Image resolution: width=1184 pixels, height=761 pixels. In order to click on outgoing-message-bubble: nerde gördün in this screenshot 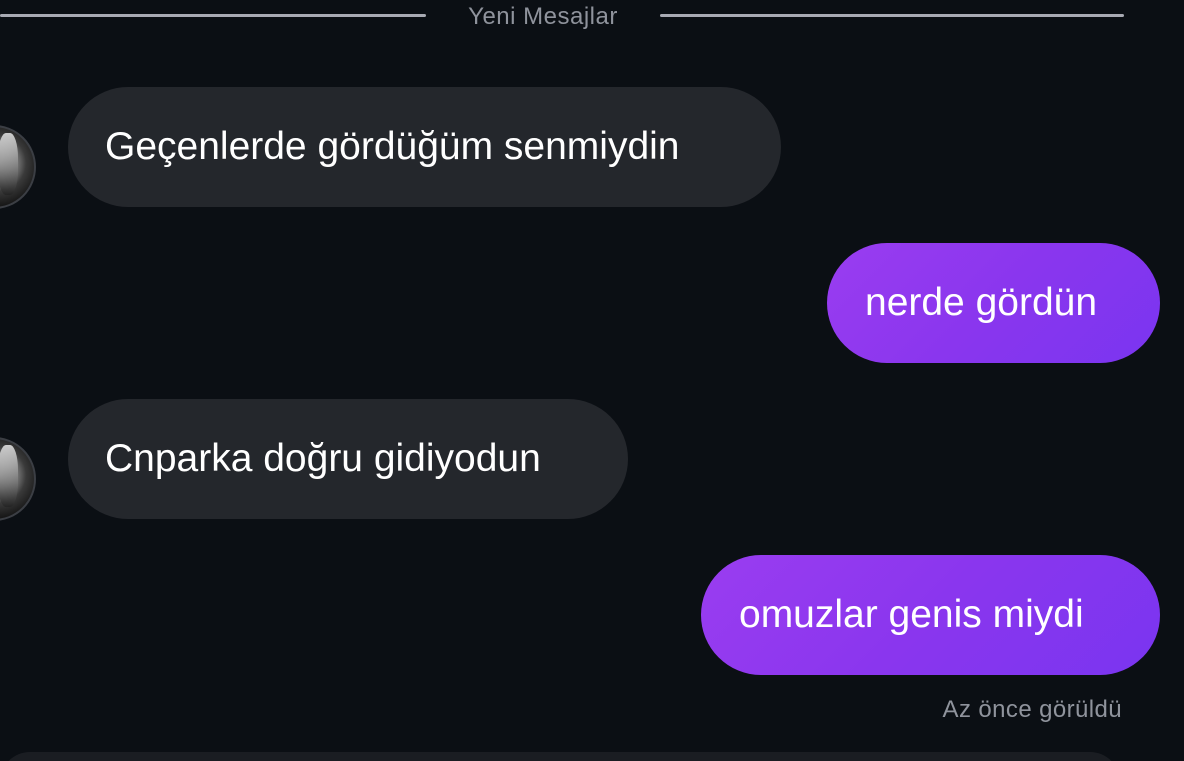, I will do `click(993, 303)`.